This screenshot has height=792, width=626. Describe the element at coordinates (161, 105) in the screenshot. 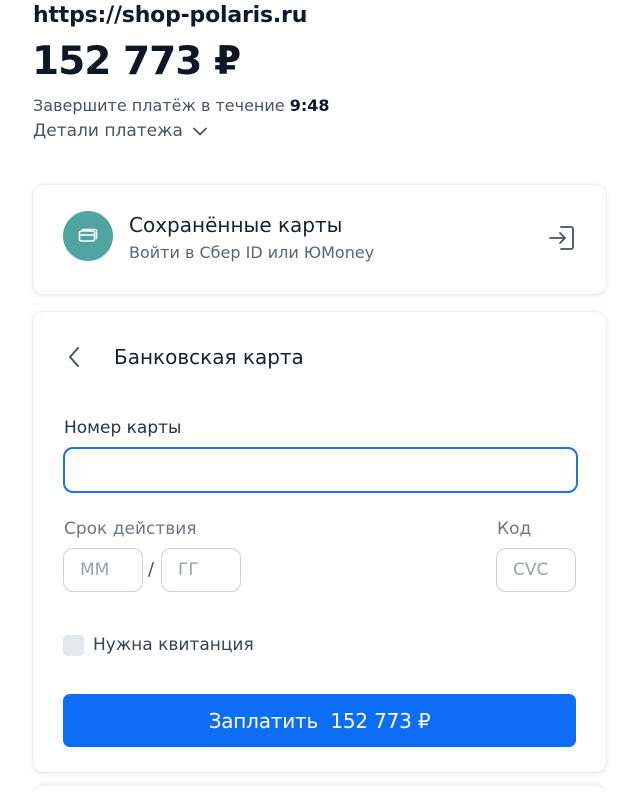

I see `timer-prefix: Завершите платёж в течение` at that location.